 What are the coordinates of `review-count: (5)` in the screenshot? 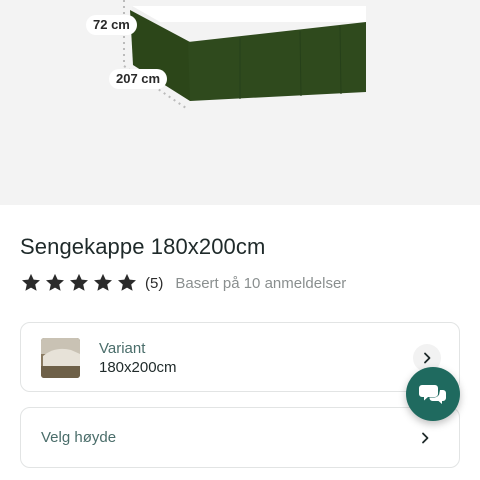 It's located at (154, 283).